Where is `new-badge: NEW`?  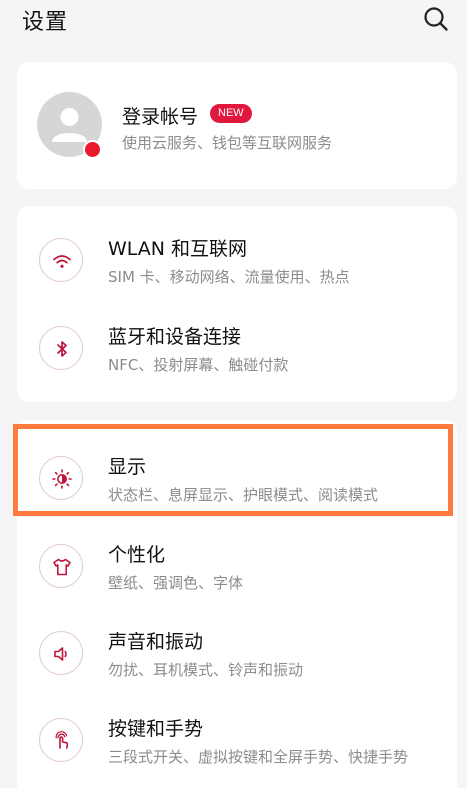
new-badge: NEW is located at coordinates (231, 113).